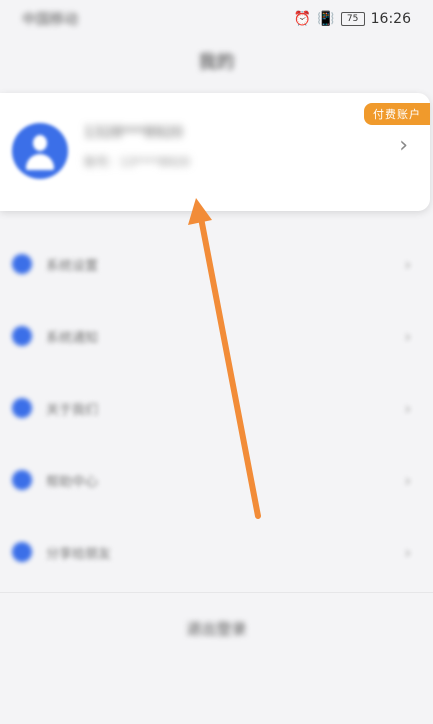 The image size is (433, 724). I want to click on account-id: 账号：13****8920, so click(137, 162).